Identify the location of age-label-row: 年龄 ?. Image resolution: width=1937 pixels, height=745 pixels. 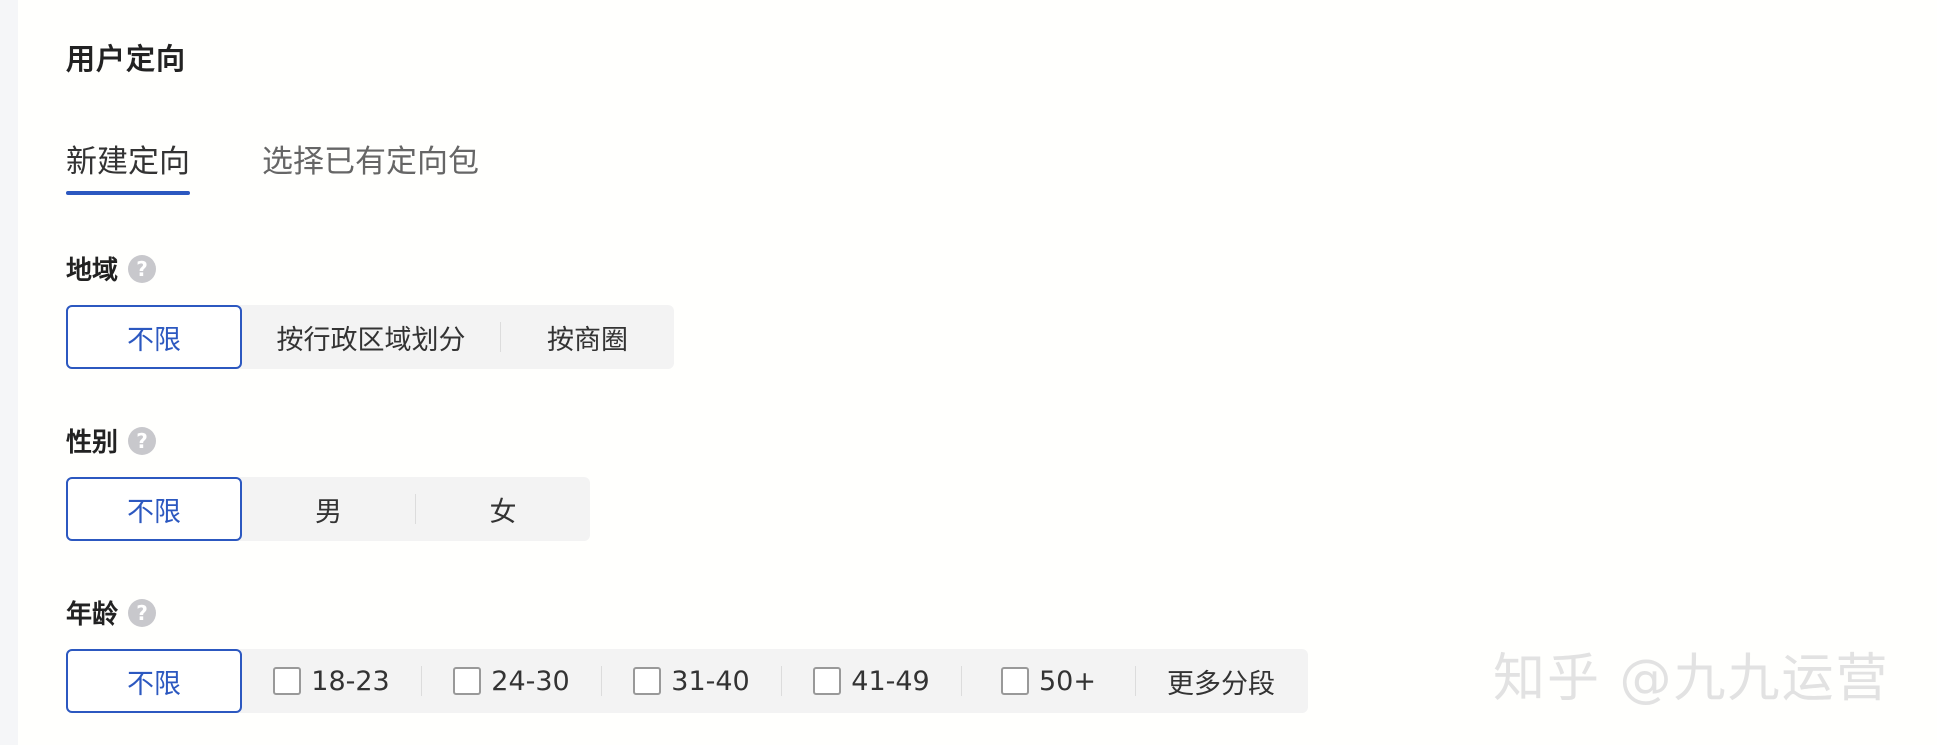
(111, 612).